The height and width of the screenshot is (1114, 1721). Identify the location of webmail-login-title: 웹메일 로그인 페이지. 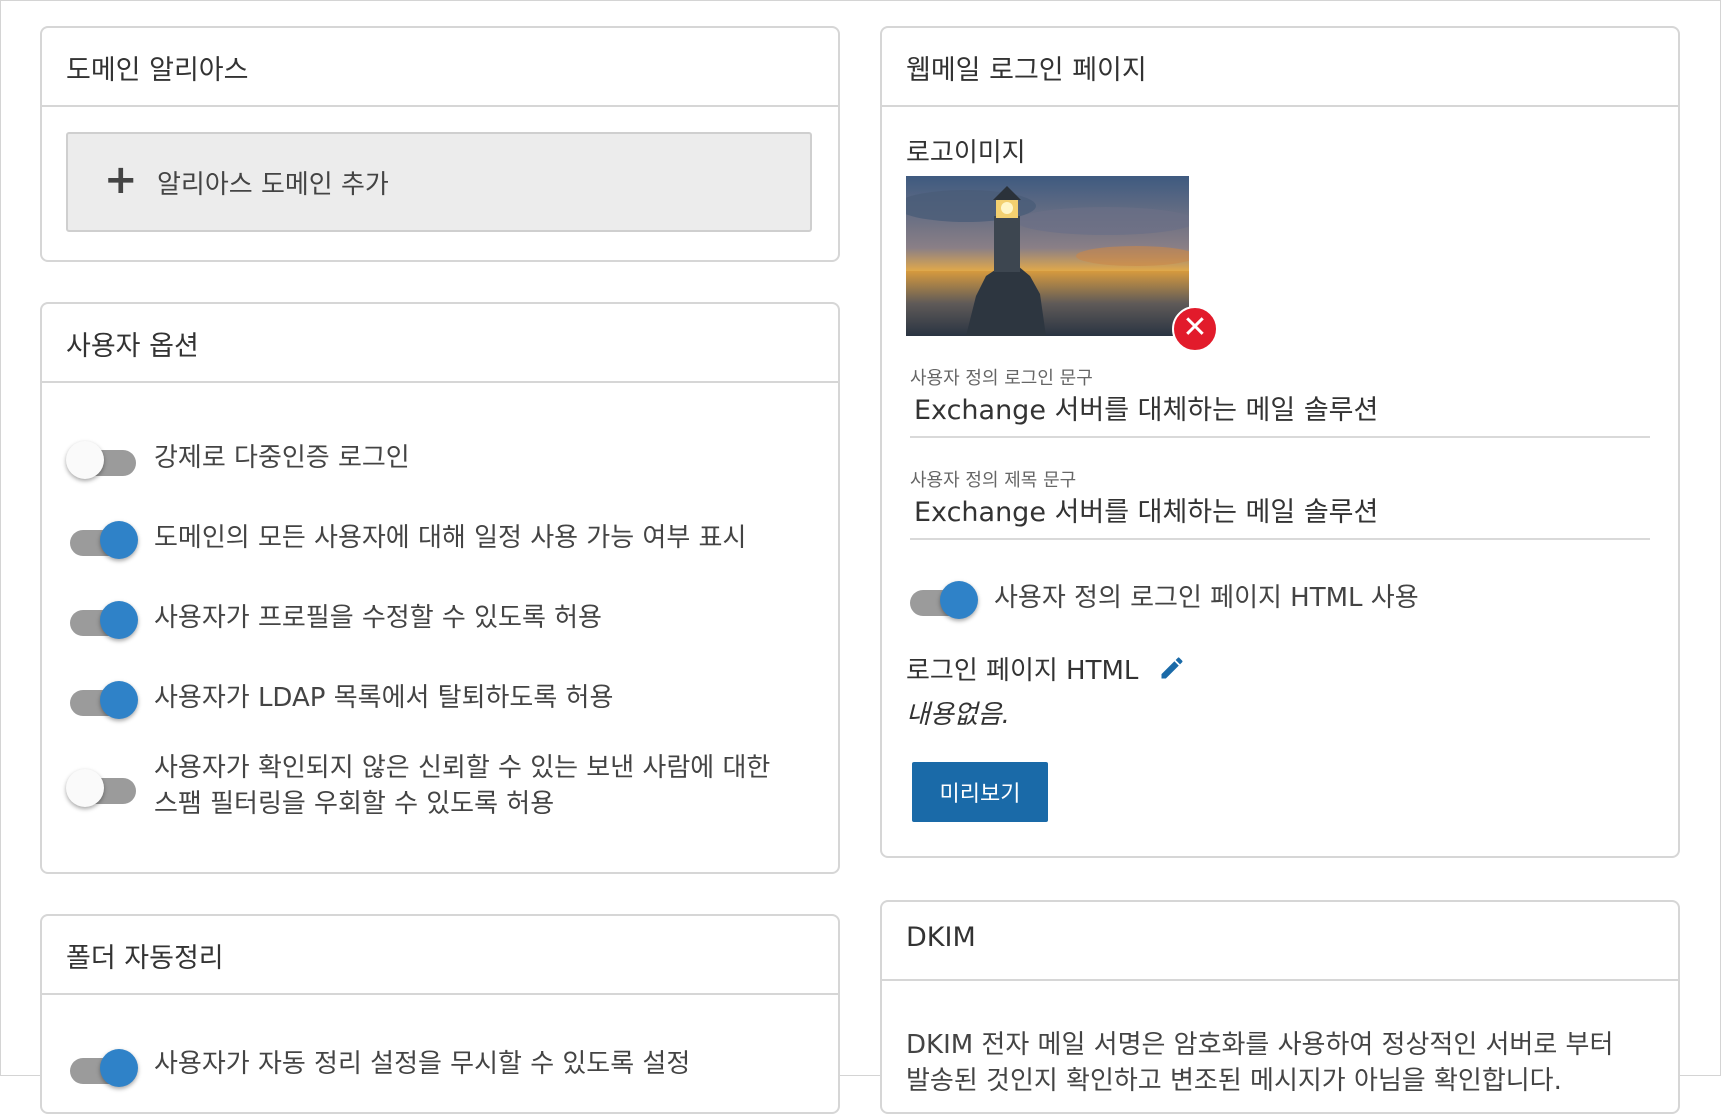
(1280, 67).